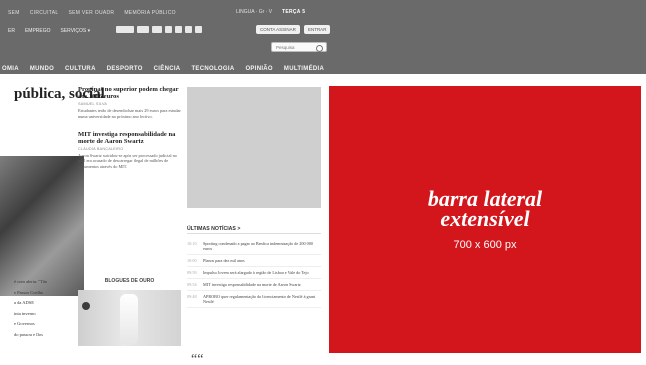 This screenshot has height=365, width=646. I want to click on mail-icon, so click(198, 29).